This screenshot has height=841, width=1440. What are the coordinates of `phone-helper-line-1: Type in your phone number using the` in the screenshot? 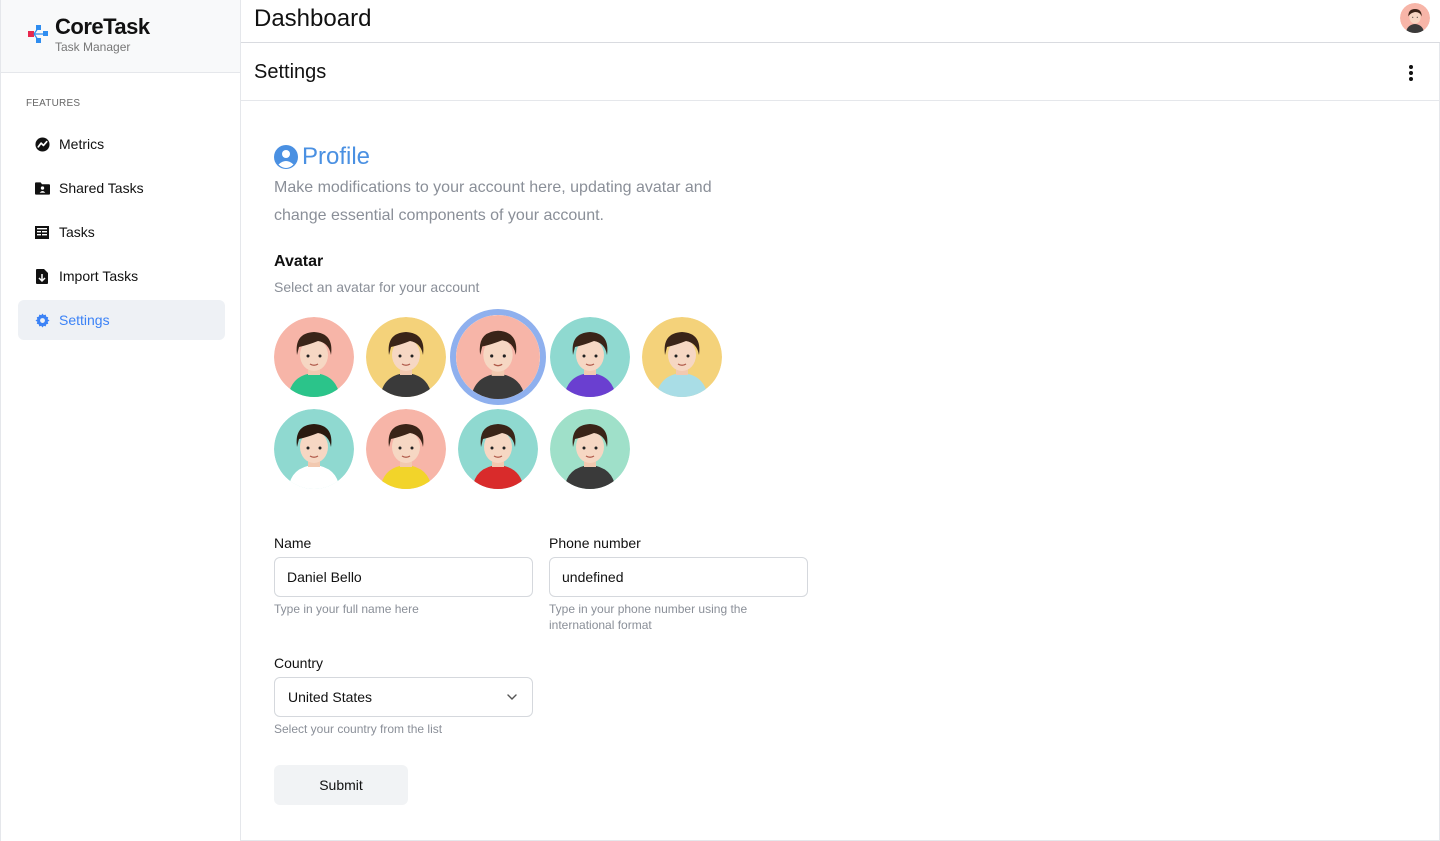 It's located at (648, 609).